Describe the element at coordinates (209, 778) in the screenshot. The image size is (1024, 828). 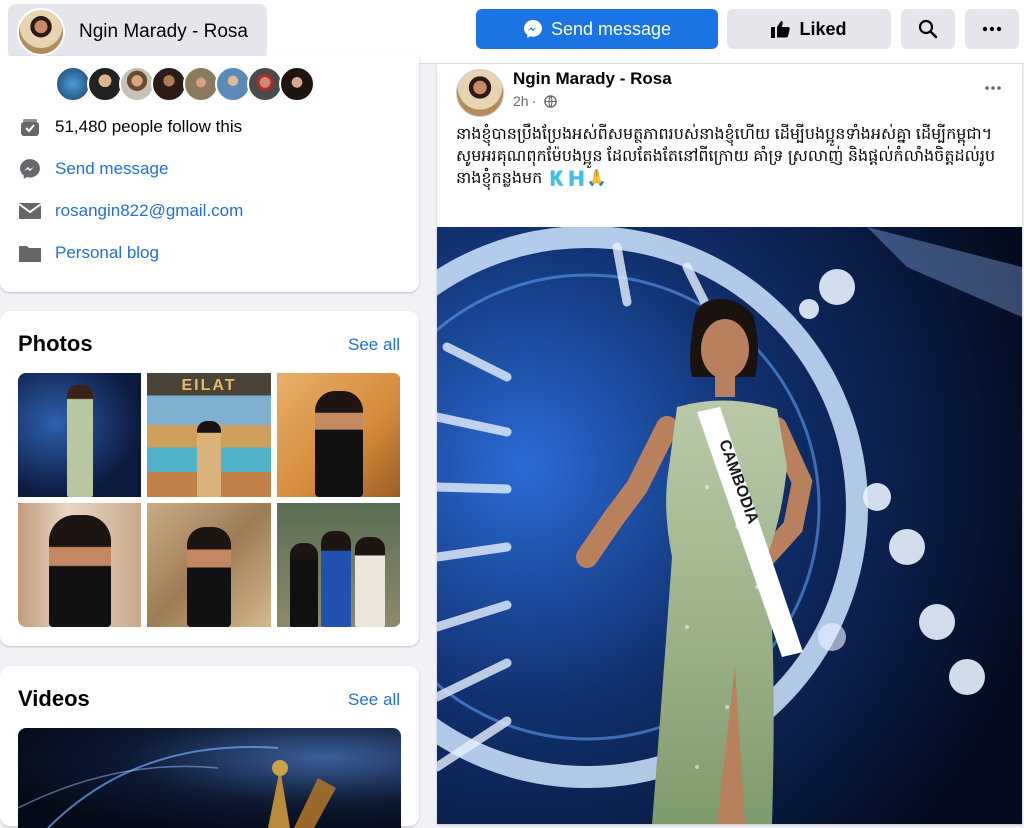
I see `video-thumbnail` at that location.